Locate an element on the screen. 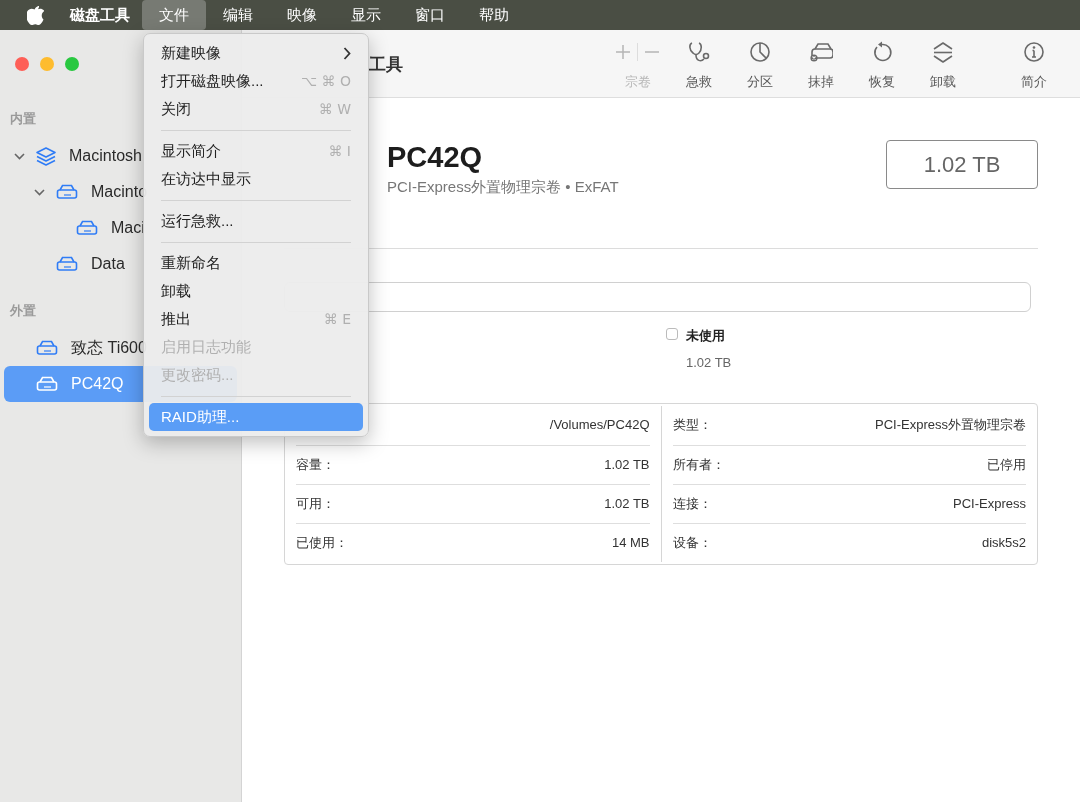 This screenshot has height=802, width=1080. menu-item: 打开磁盘映像... ⌥ ⌘ O is located at coordinates (256, 81).